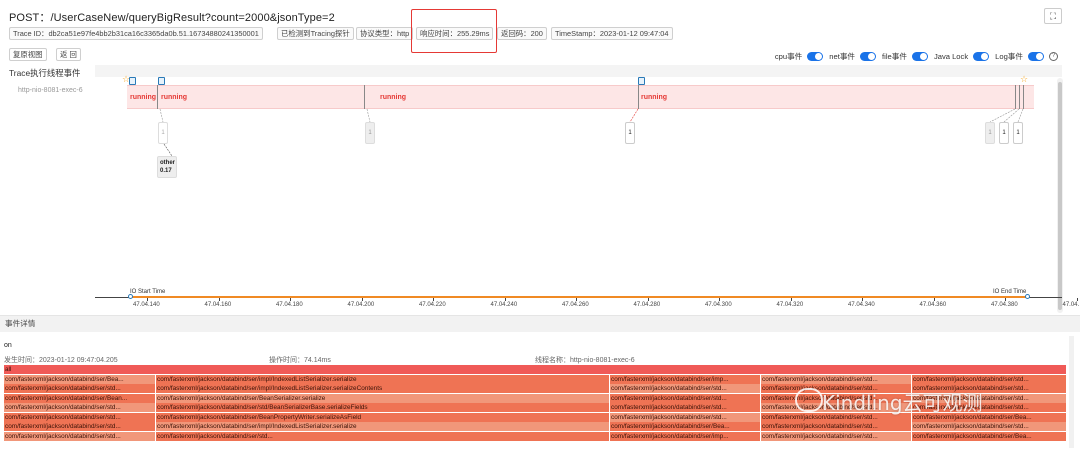  What do you see at coordinates (50, 90) in the screenshot?
I see `thread-name: http-nio-8081-exec-6` at bounding box center [50, 90].